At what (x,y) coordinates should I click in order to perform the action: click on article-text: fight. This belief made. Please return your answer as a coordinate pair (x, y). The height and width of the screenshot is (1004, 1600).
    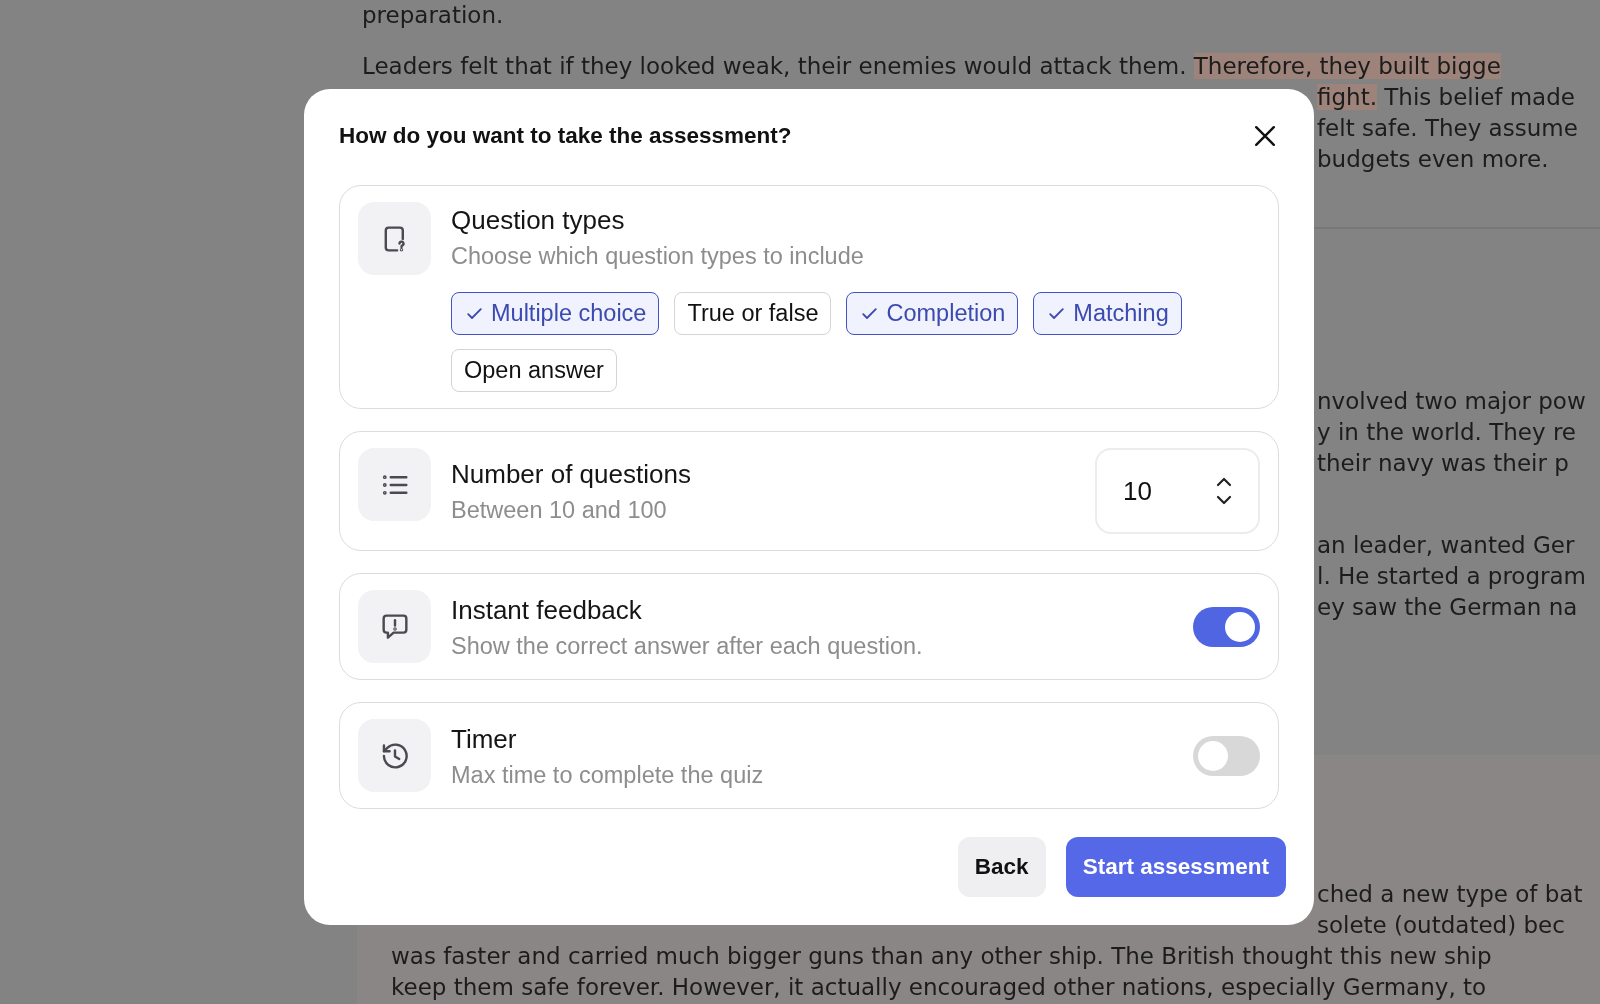
    Looking at the image, I should click on (1446, 97).